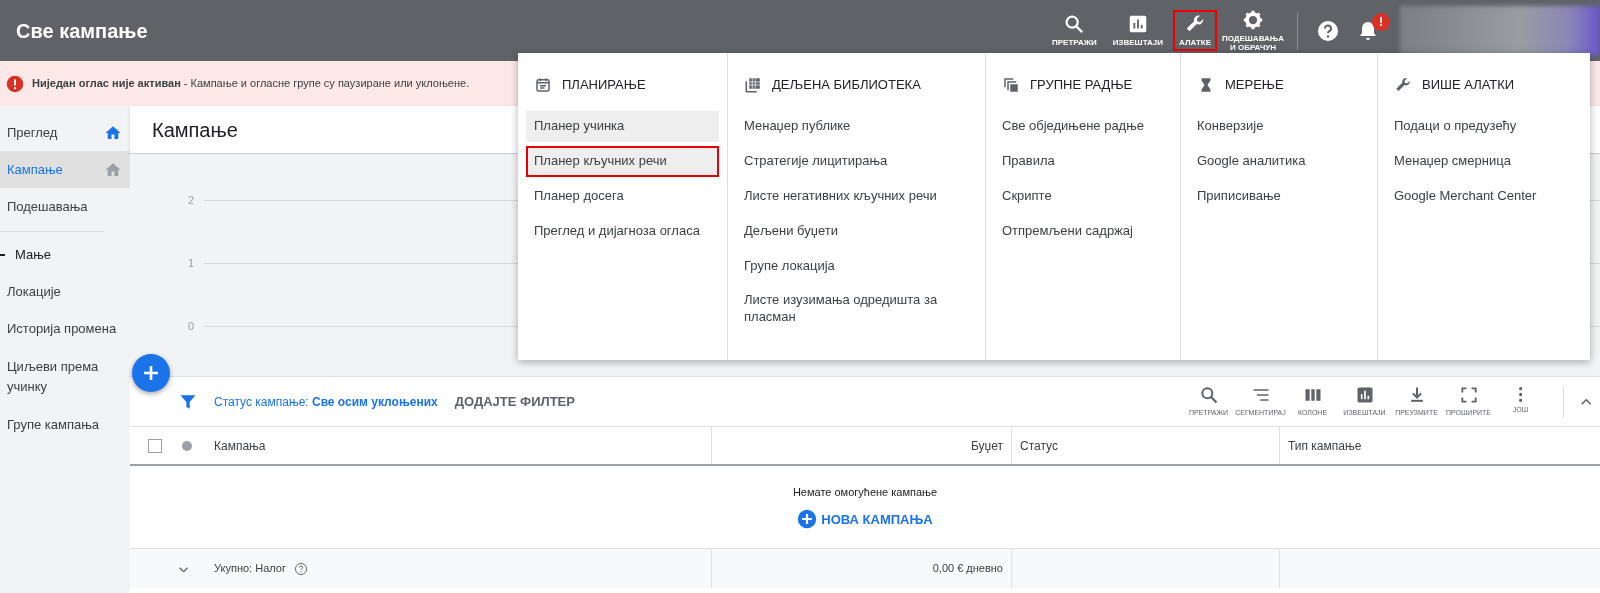 This screenshot has height=593, width=1600. What do you see at coordinates (65, 291) in the screenshot?
I see `sidebar-item: Локације` at bounding box center [65, 291].